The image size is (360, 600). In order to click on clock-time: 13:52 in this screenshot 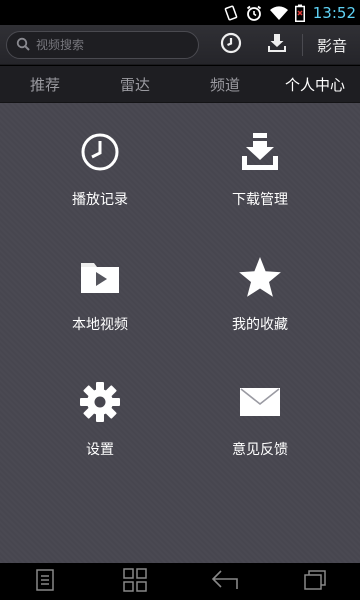, I will do `click(334, 12)`.